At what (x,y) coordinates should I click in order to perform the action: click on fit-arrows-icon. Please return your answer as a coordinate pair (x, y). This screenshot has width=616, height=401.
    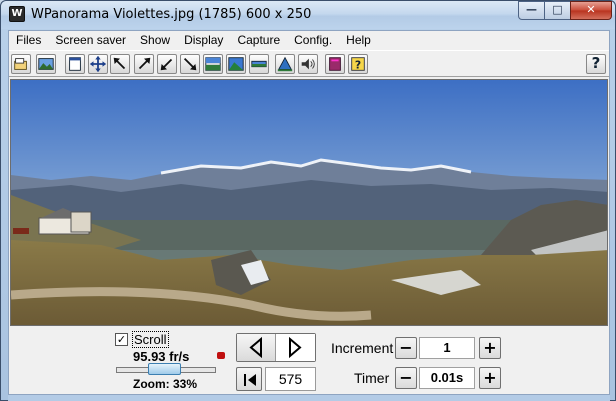
    Looking at the image, I should click on (98, 64).